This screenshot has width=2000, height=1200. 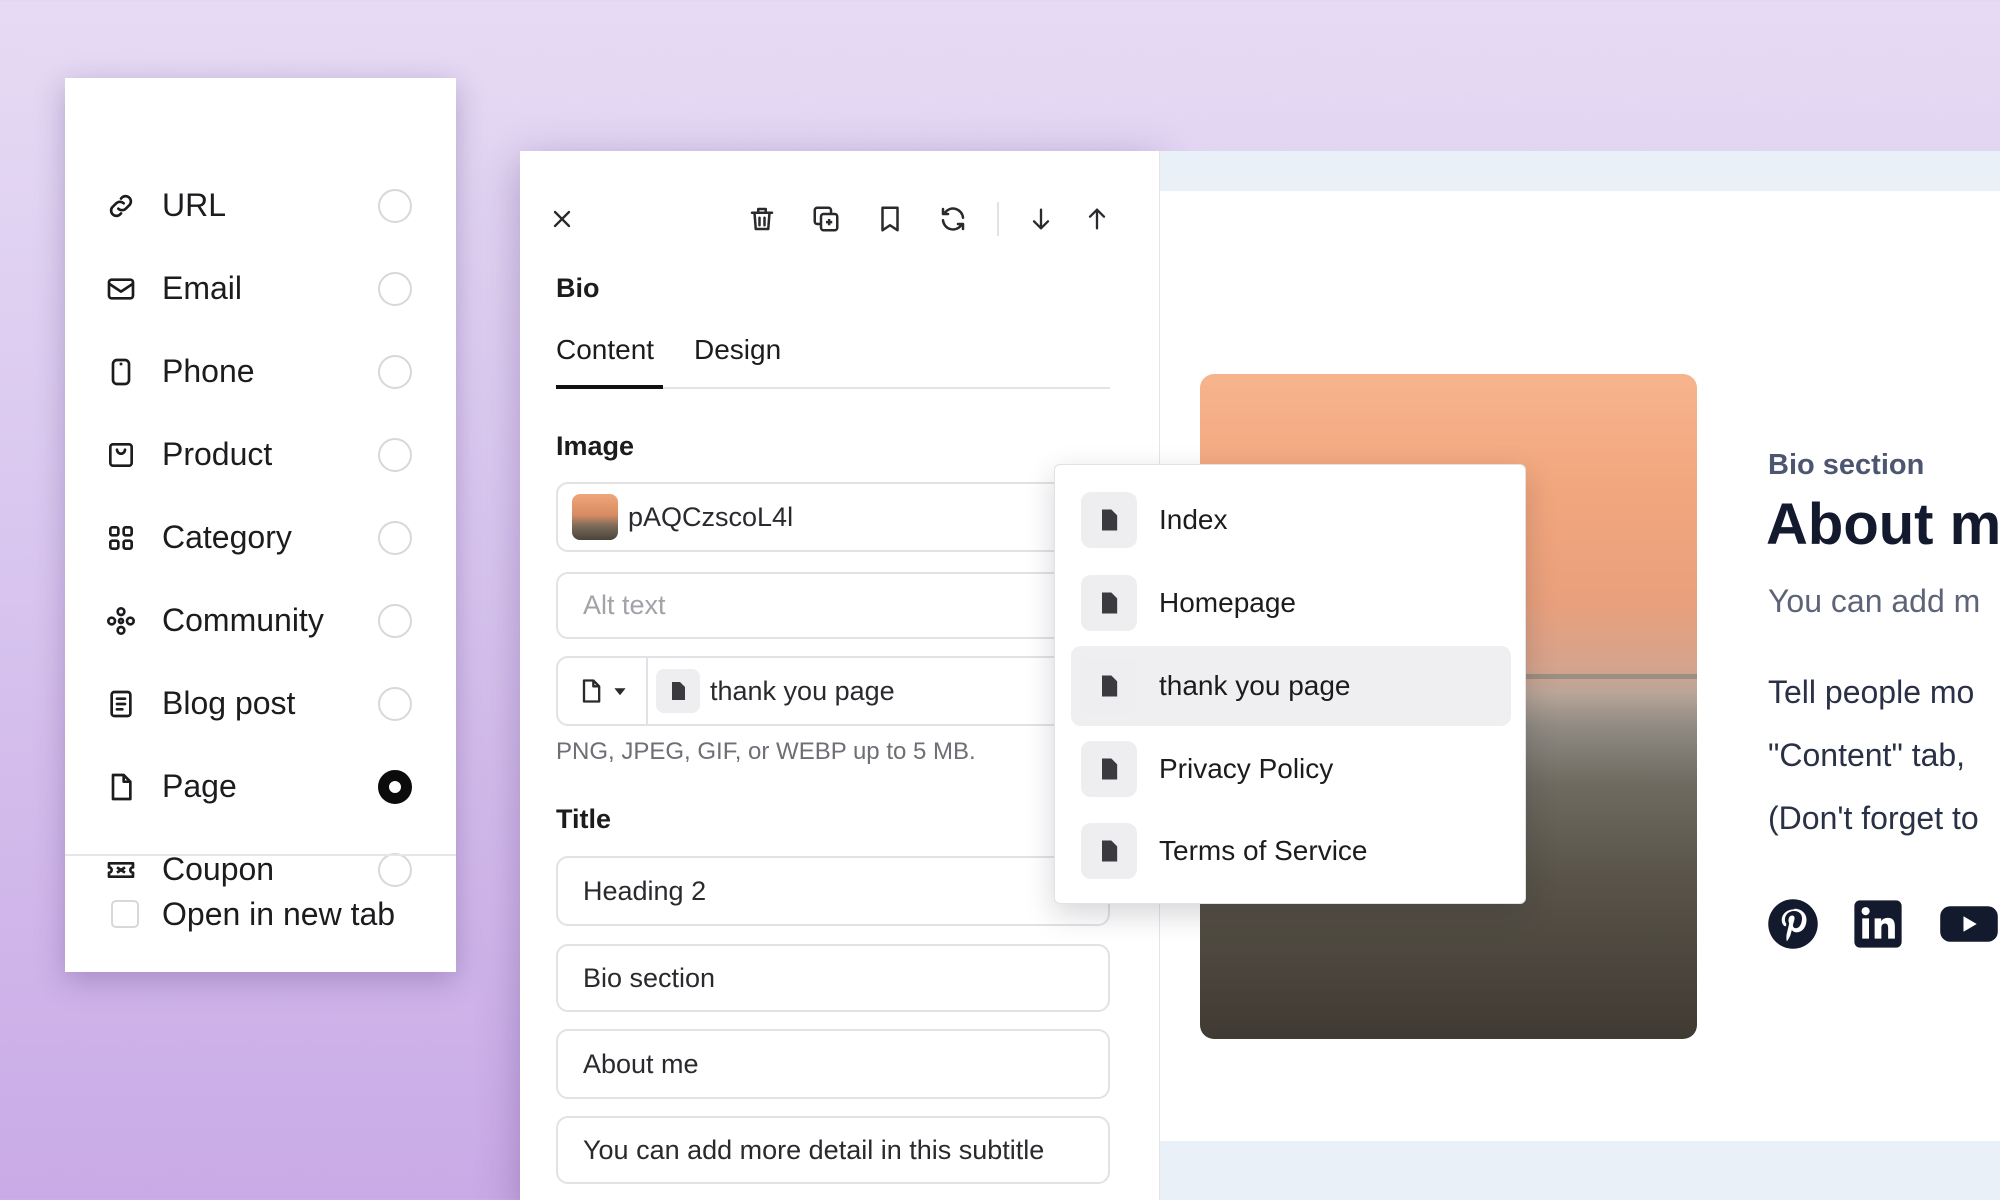 I want to click on title-section-label: Title, so click(x=584, y=819).